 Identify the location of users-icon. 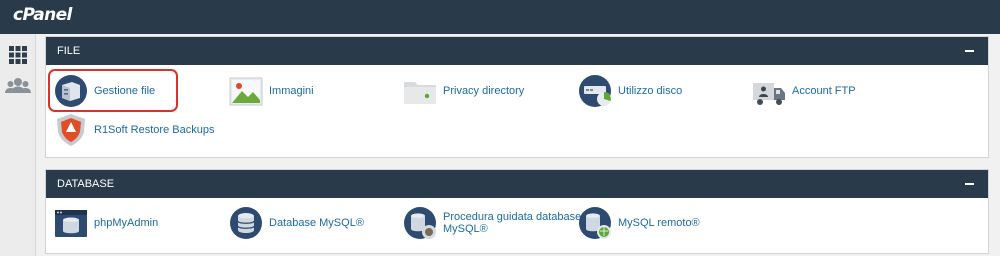
(18, 86).